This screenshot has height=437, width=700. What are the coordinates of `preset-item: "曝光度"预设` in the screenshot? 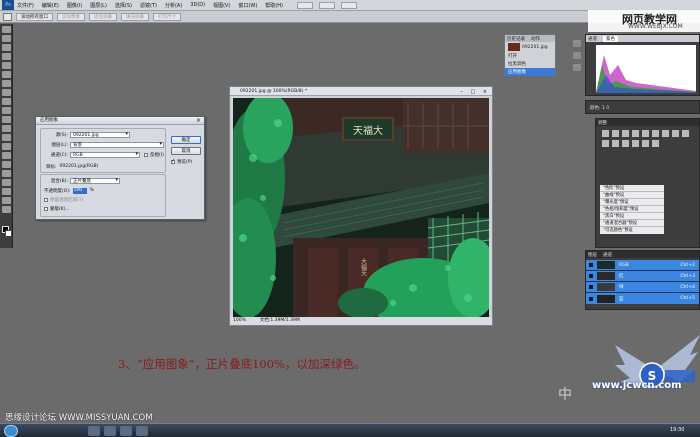 It's located at (632, 202).